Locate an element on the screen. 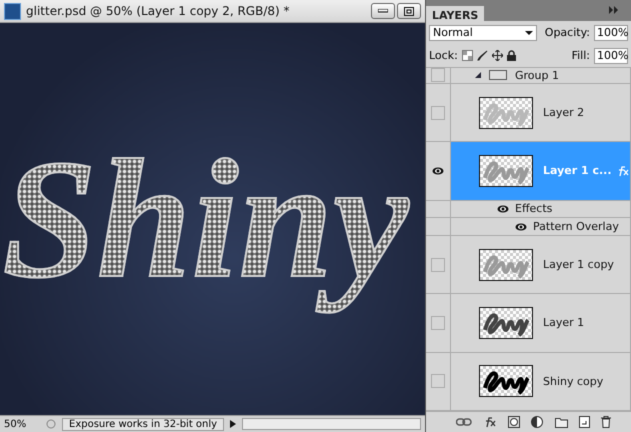  half-circle-icon is located at coordinates (537, 422).